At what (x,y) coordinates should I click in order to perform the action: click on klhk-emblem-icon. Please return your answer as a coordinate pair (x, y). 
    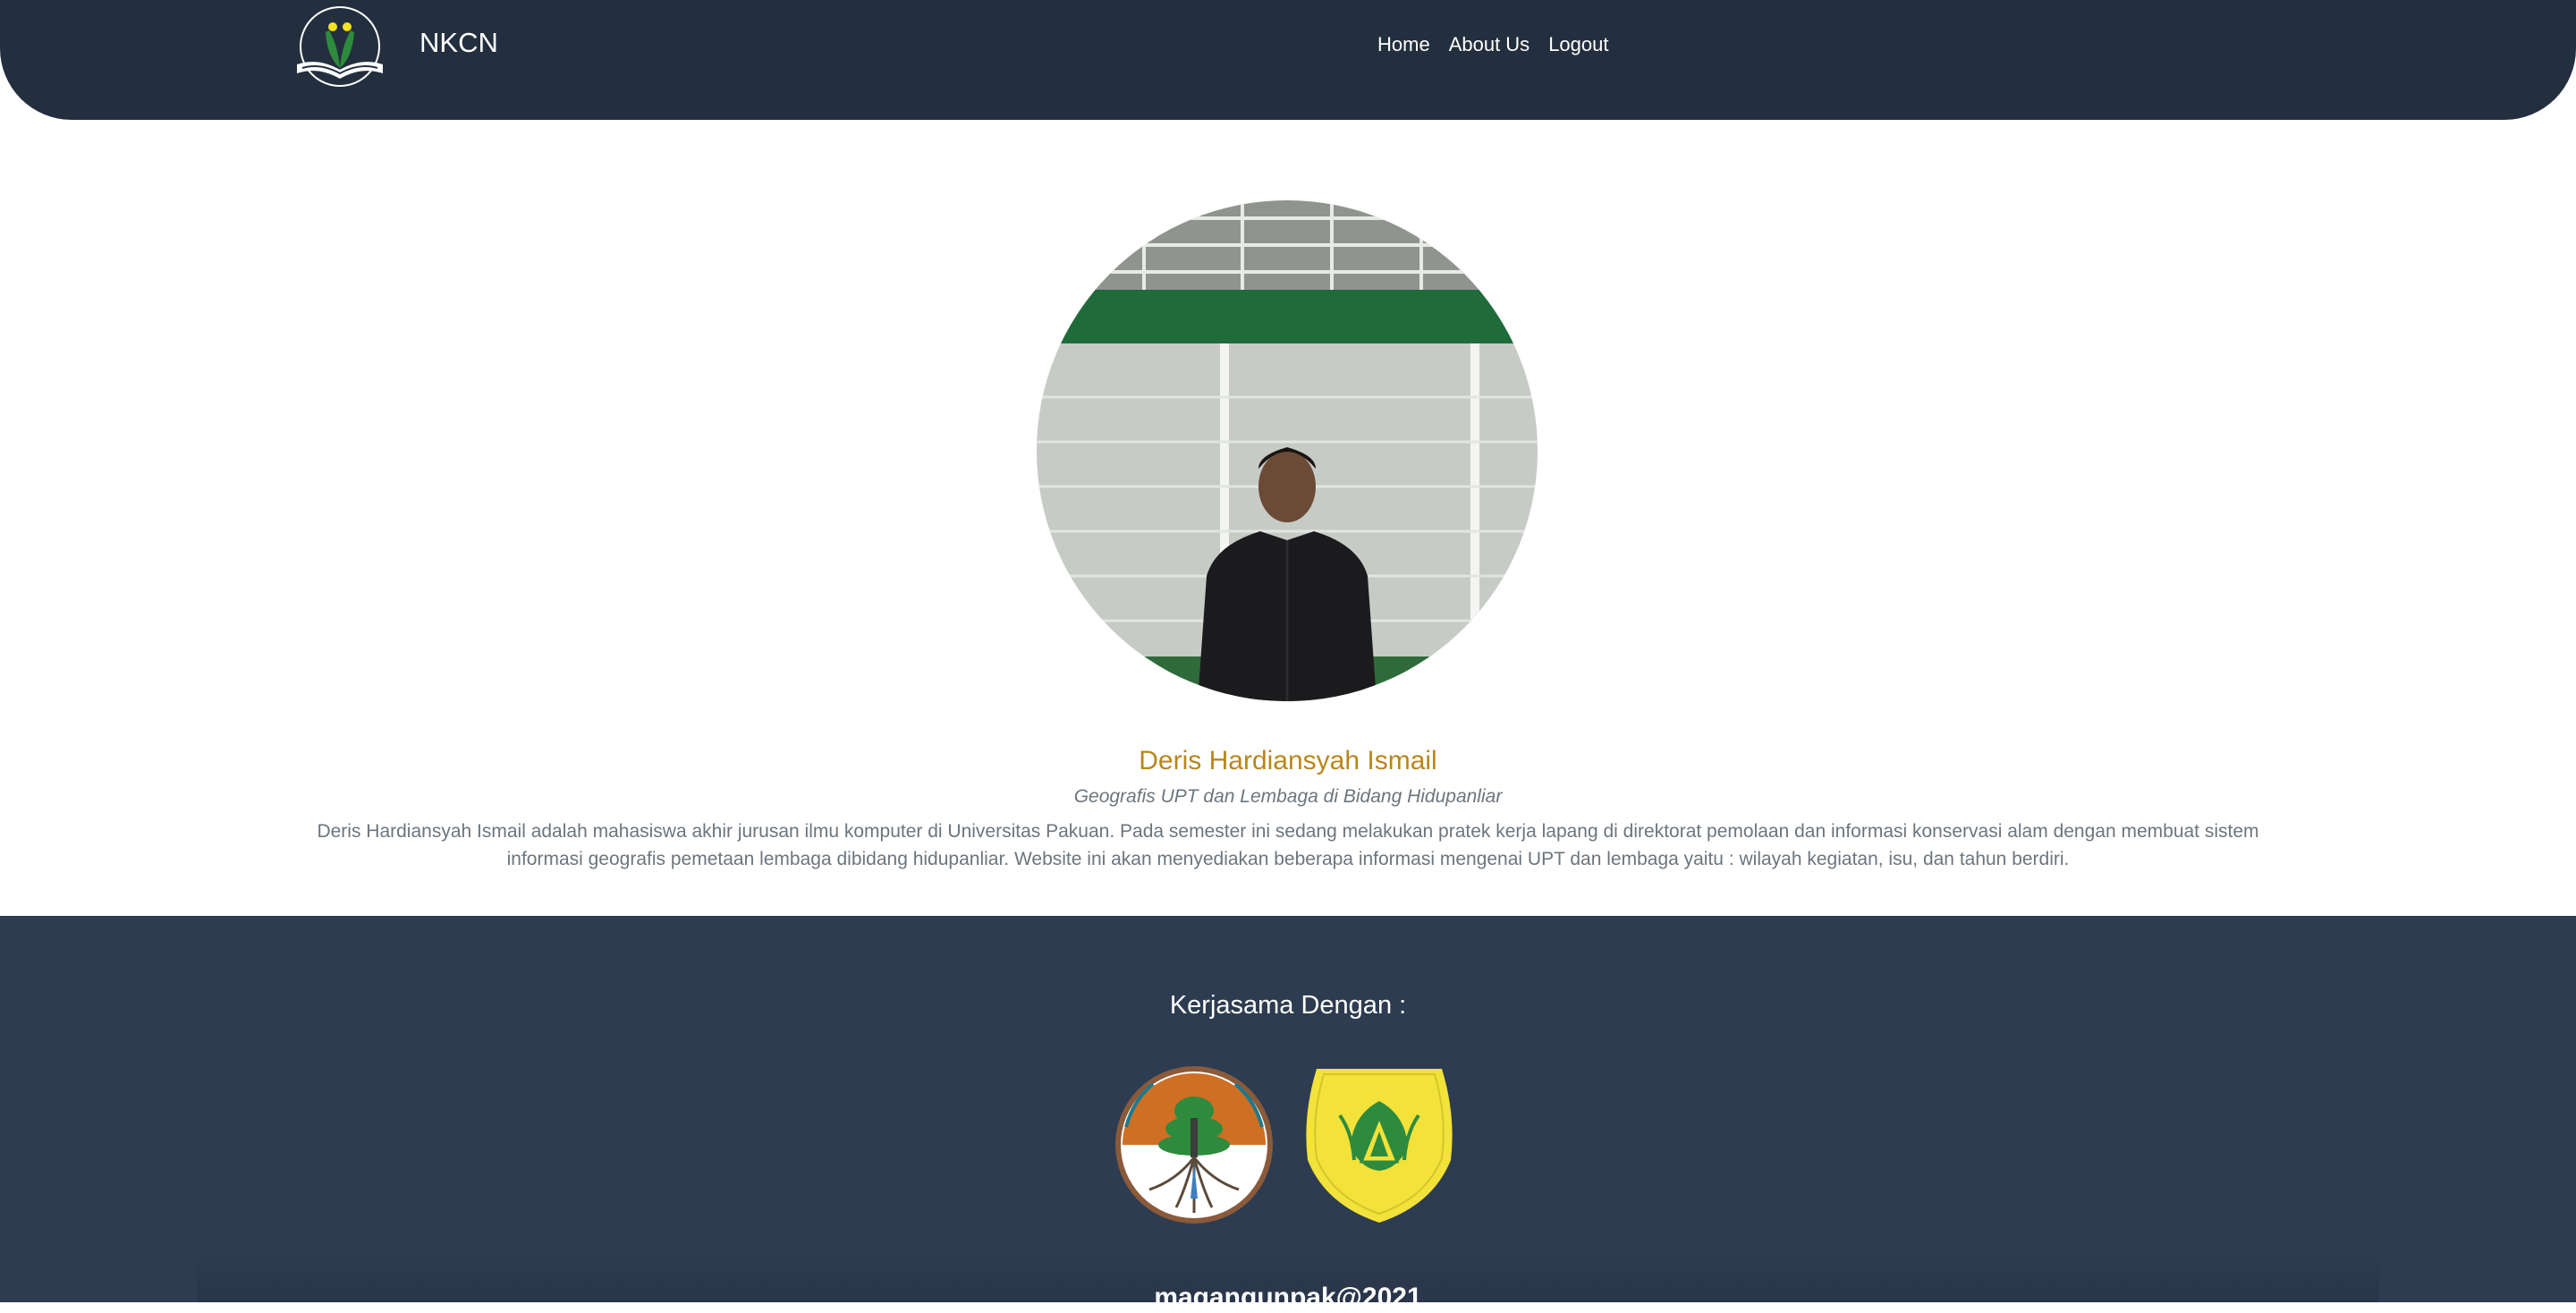
    Looking at the image, I should click on (1194, 1144).